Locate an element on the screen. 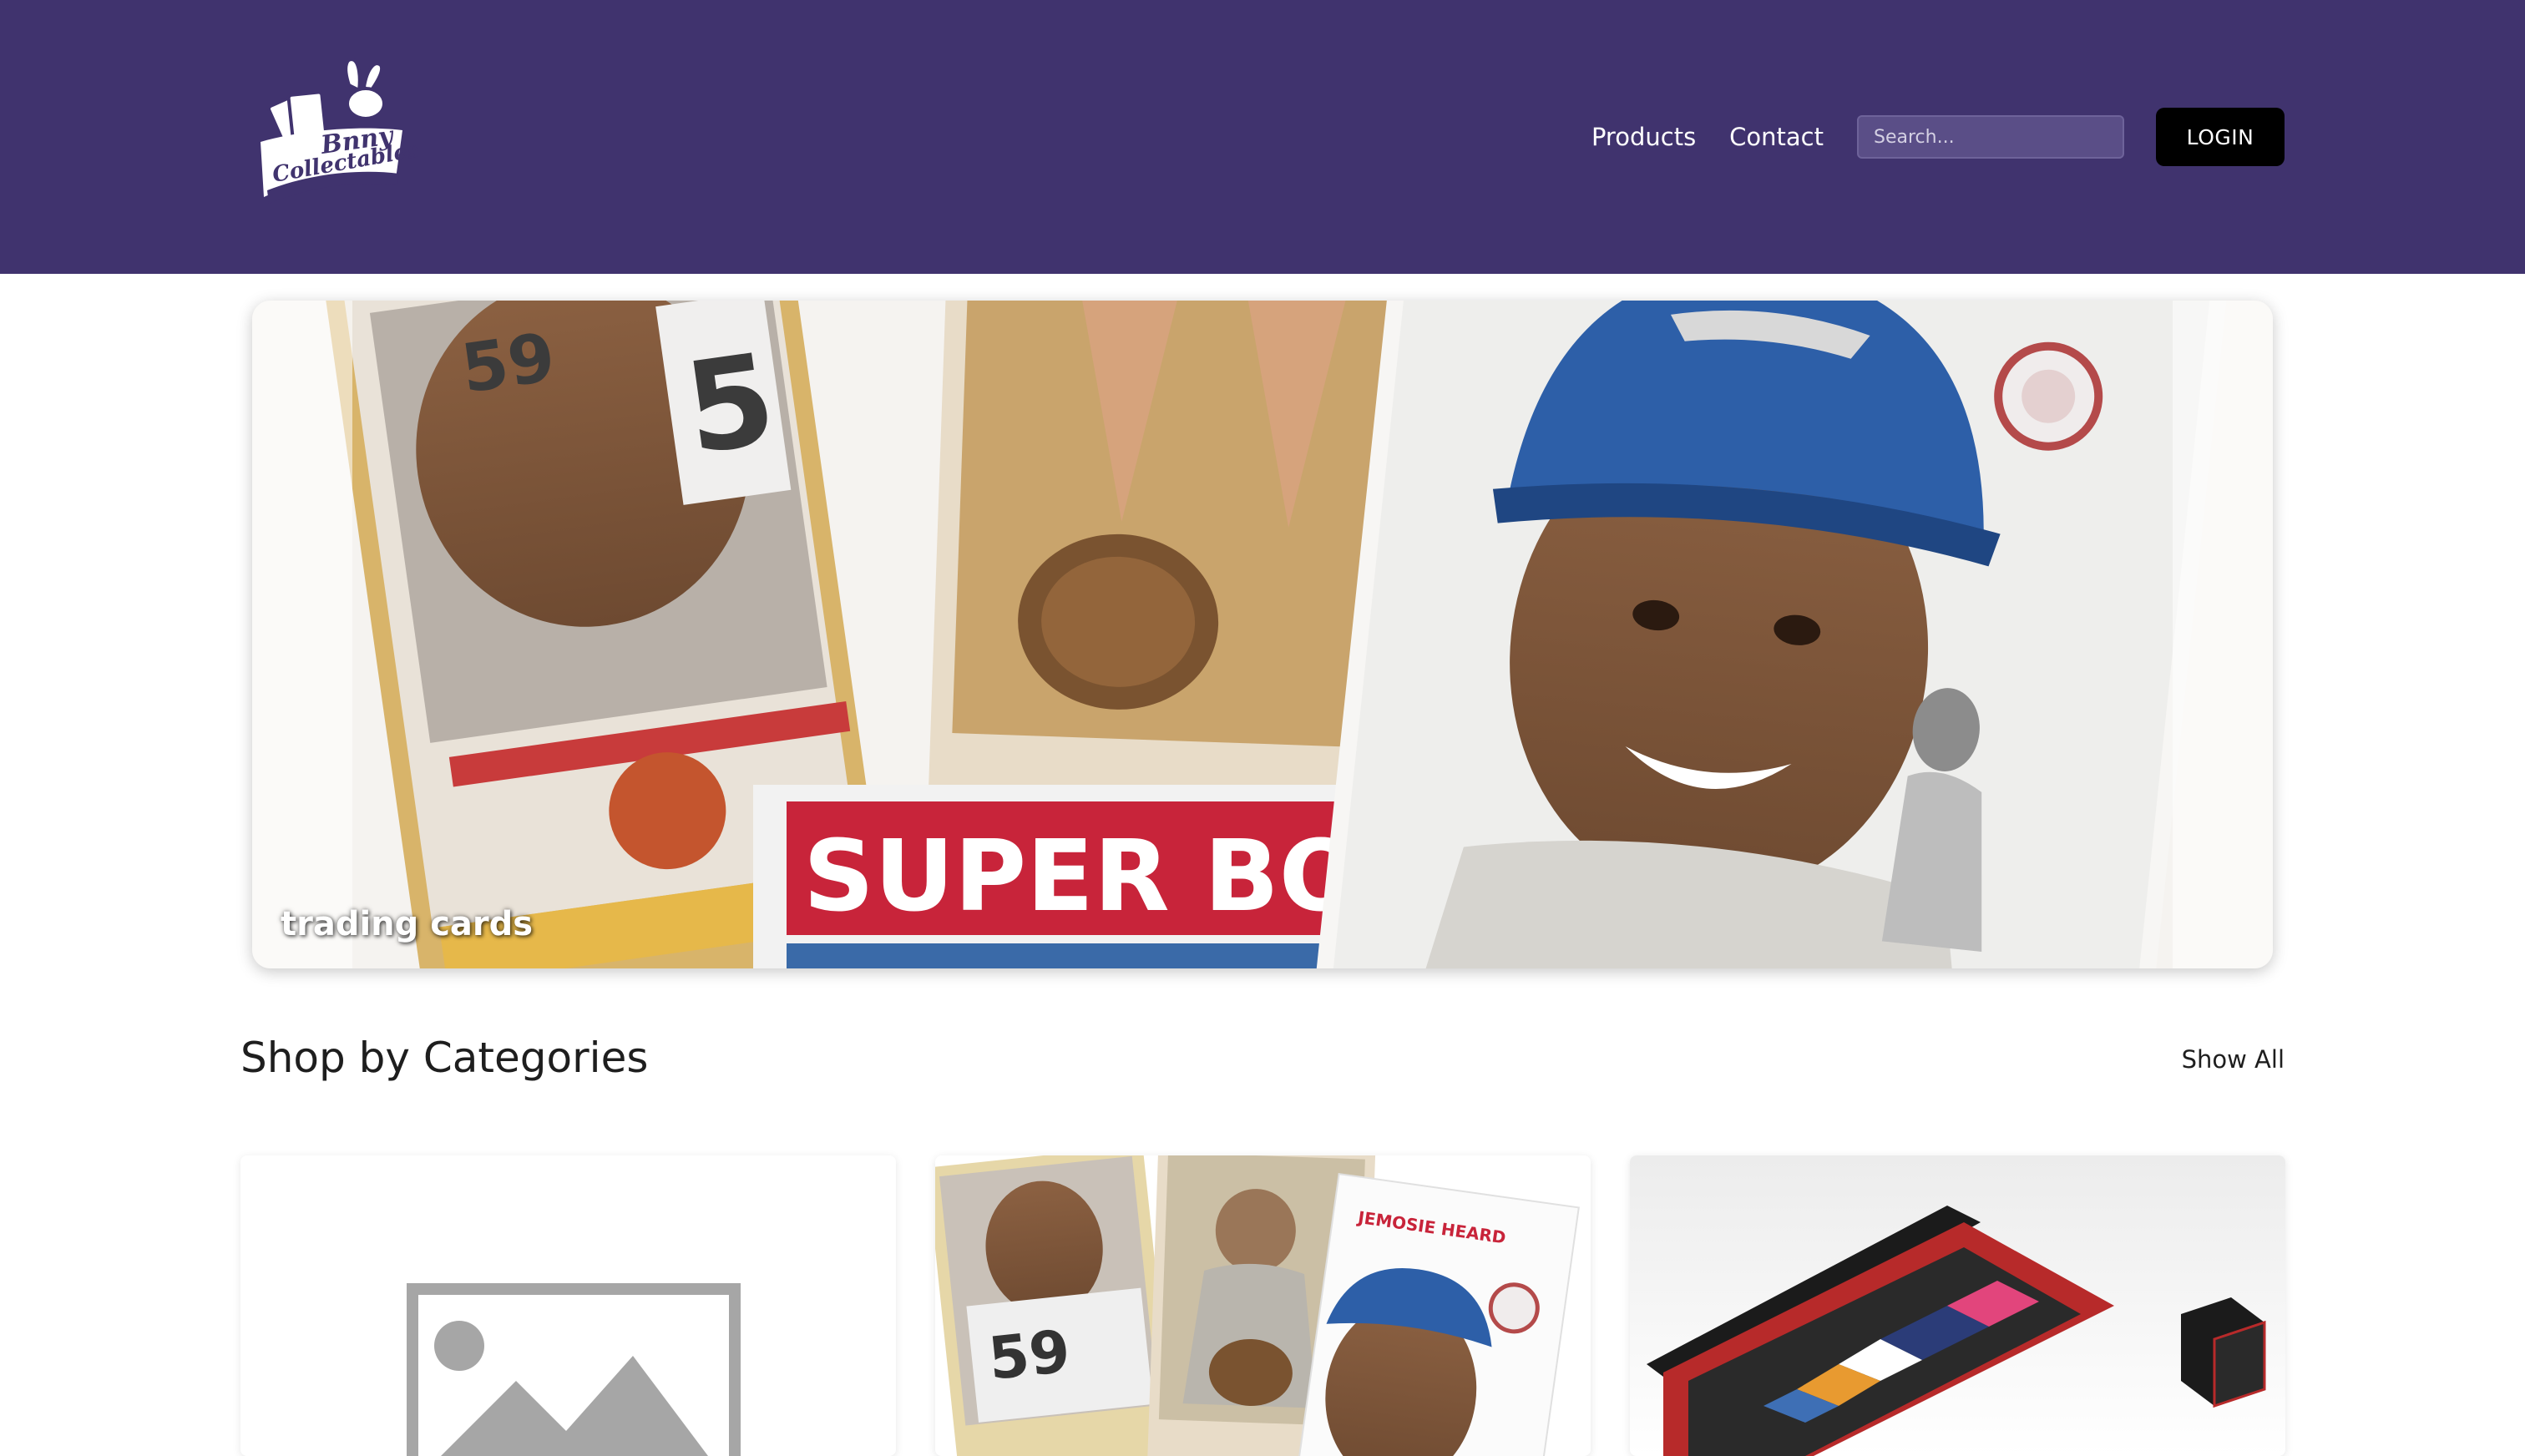 The width and height of the screenshot is (2525, 1456). trading-cards-photo: 59 JEMOSIE HEARD is located at coordinates (1263, 1305).